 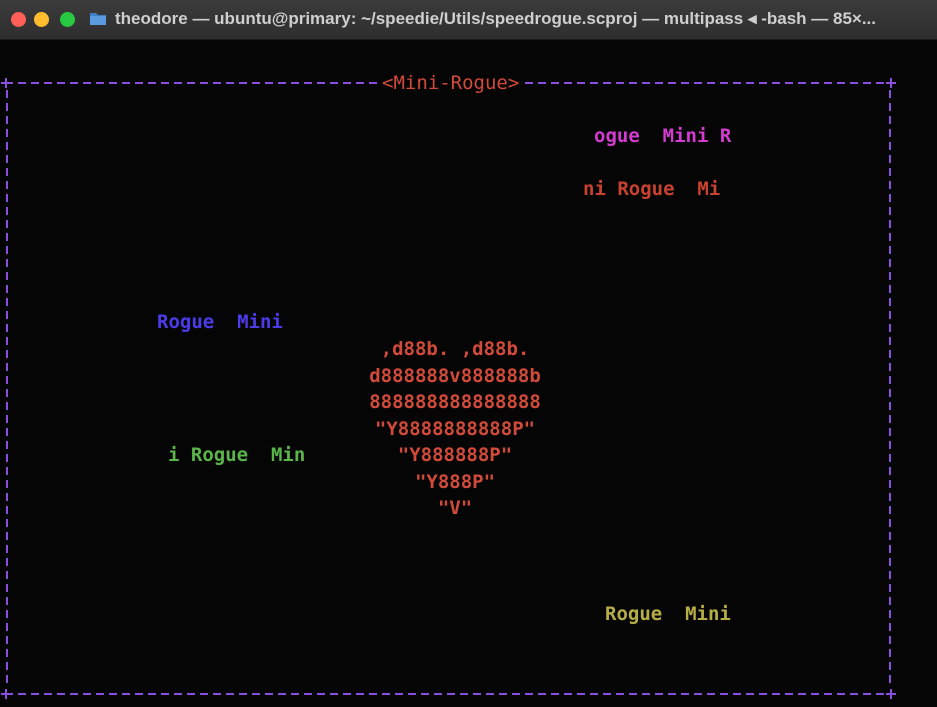 I want to click on floating-text-green: i Rogue Min, so click(x=237, y=455).